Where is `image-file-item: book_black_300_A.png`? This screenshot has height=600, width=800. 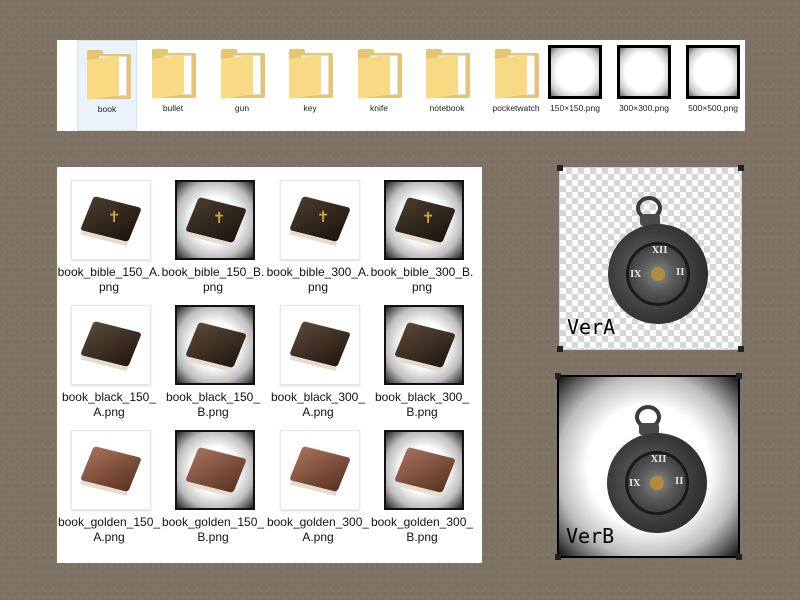 image-file-item: book_black_300_A.png is located at coordinates (318, 355).